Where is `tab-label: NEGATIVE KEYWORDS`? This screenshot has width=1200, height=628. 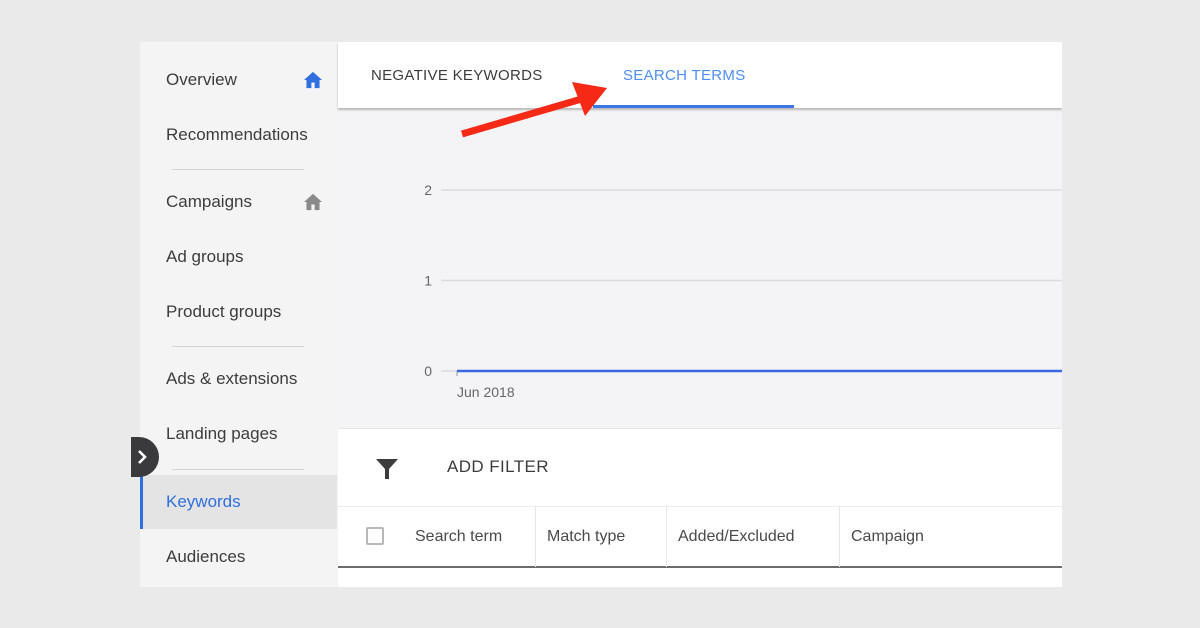
tab-label: NEGATIVE KEYWORDS is located at coordinates (457, 75).